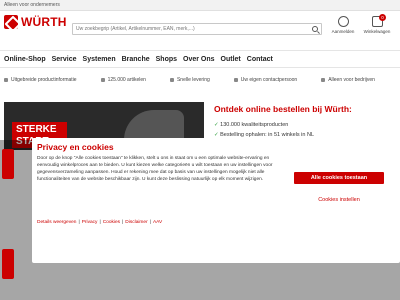 This screenshot has height=300, width=400. What do you see at coordinates (260, 59) in the screenshot?
I see `nav-item-contact: Contact` at bounding box center [260, 59].